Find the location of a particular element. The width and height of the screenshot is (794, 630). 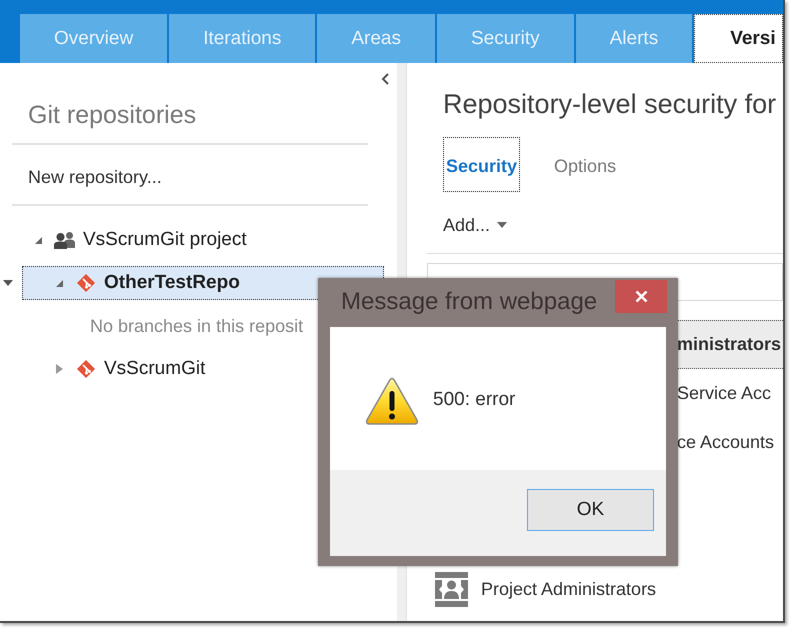

empty-branches-message: No branches in this reposit is located at coordinates (197, 326).